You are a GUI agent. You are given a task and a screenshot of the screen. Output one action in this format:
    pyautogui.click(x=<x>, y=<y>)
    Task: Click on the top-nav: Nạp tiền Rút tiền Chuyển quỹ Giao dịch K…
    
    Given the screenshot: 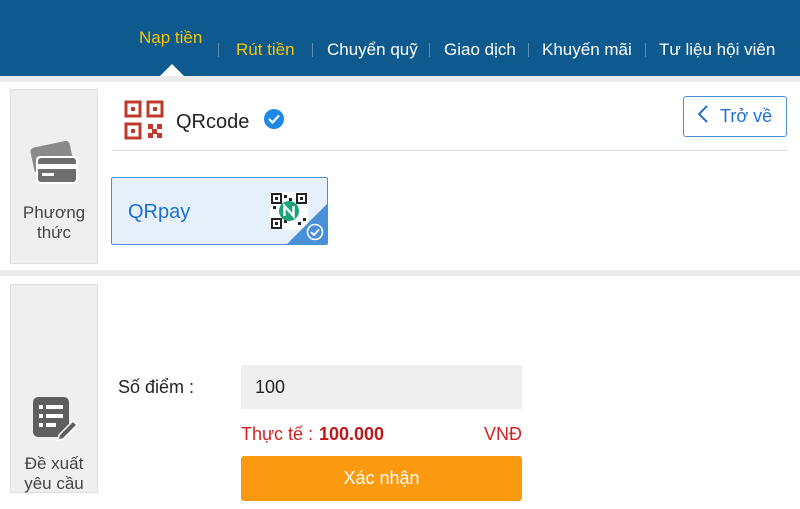 What is the action you would take?
    pyautogui.click(x=400, y=38)
    